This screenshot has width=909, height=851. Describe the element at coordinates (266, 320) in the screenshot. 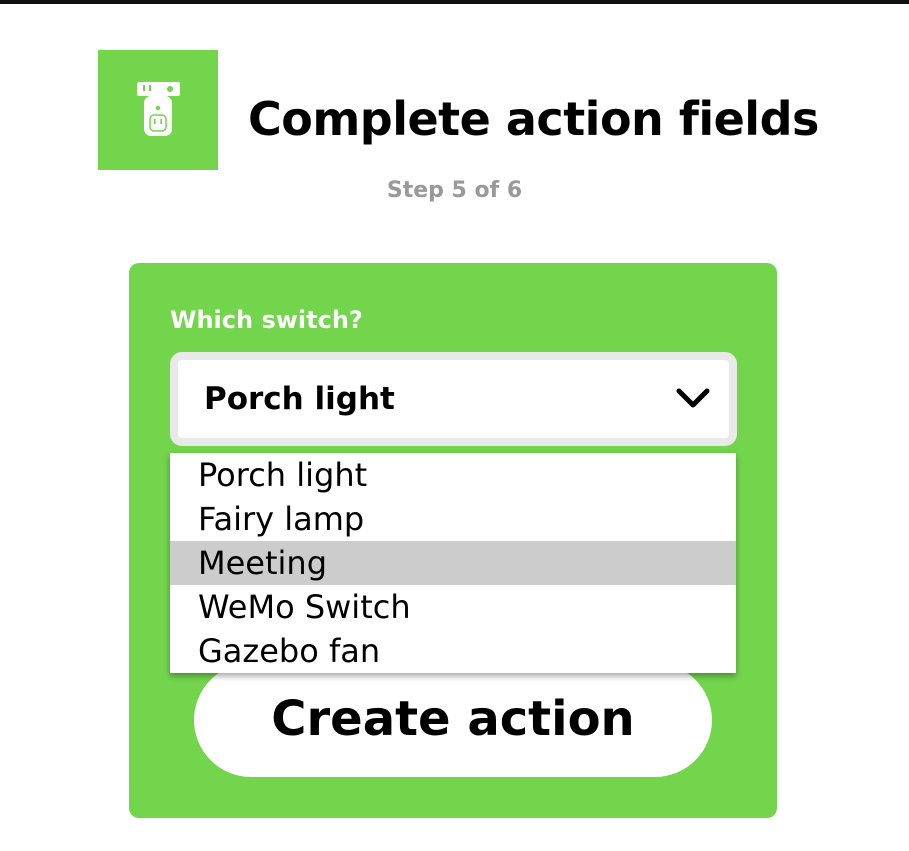

I see `switch-field-label: Which switch?` at that location.